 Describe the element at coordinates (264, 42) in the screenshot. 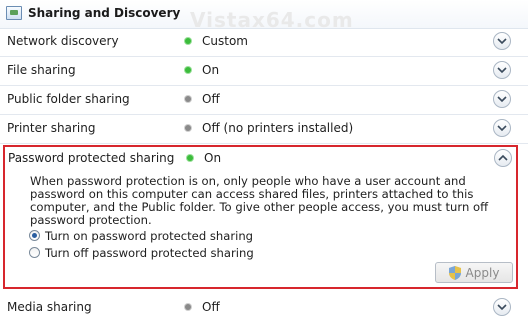

I see `setting-row-network-discovery: Network discovery Custom` at that location.